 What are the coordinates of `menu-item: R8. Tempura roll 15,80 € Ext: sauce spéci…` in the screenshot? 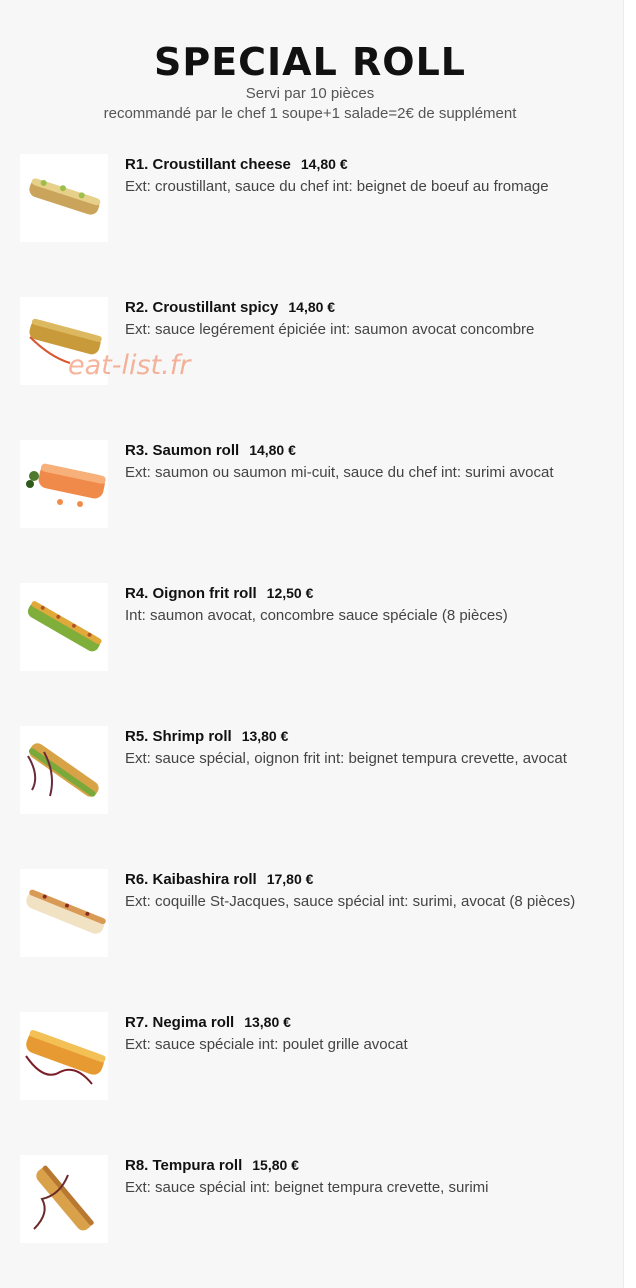 It's located at (315, 1200).